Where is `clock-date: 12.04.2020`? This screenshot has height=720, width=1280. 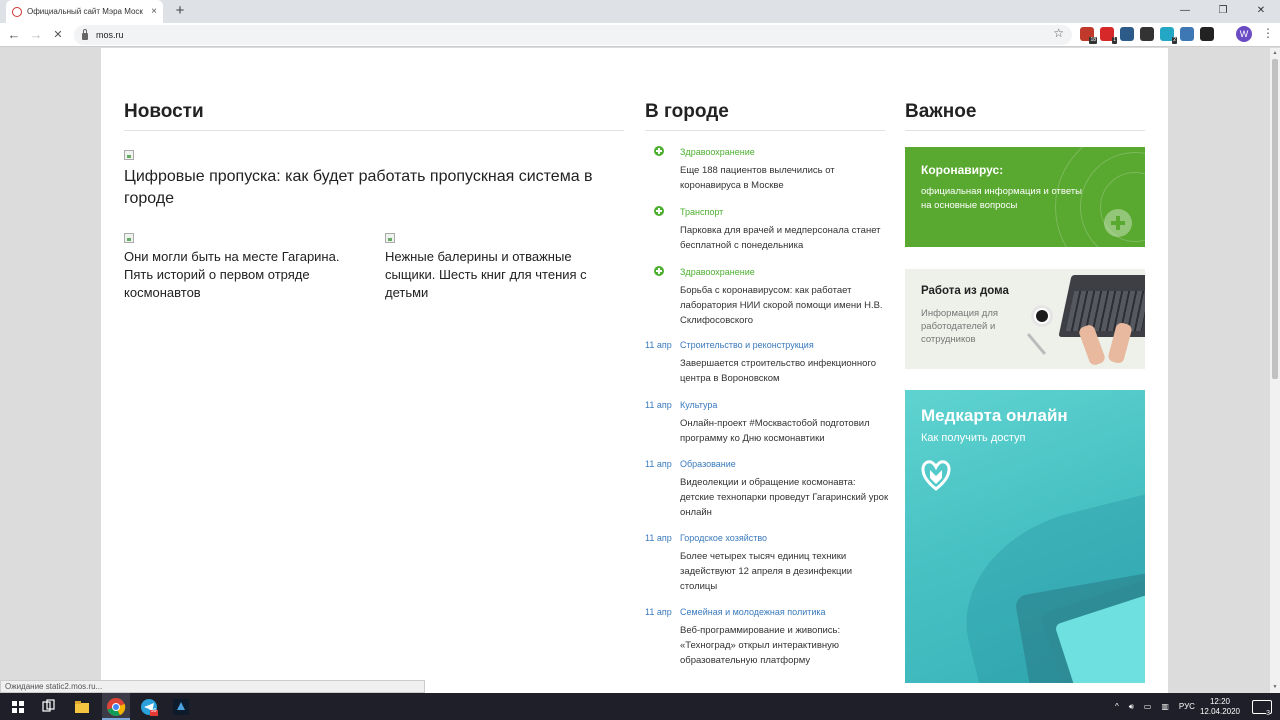 clock-date: 12.04.2020 is located at coordinates (1219, 711).